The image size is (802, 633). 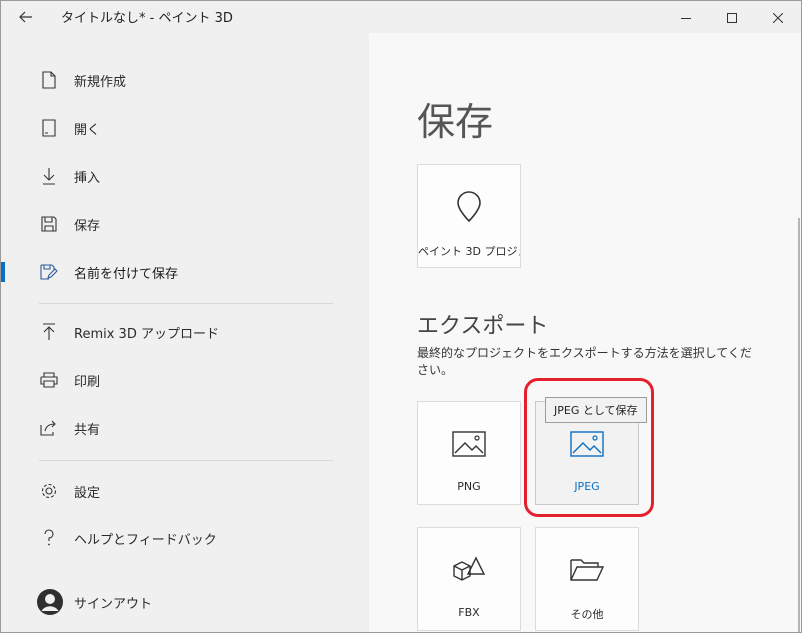 I want to click on sidebar-item-insert: 挿入, so click(x=185, y=176).